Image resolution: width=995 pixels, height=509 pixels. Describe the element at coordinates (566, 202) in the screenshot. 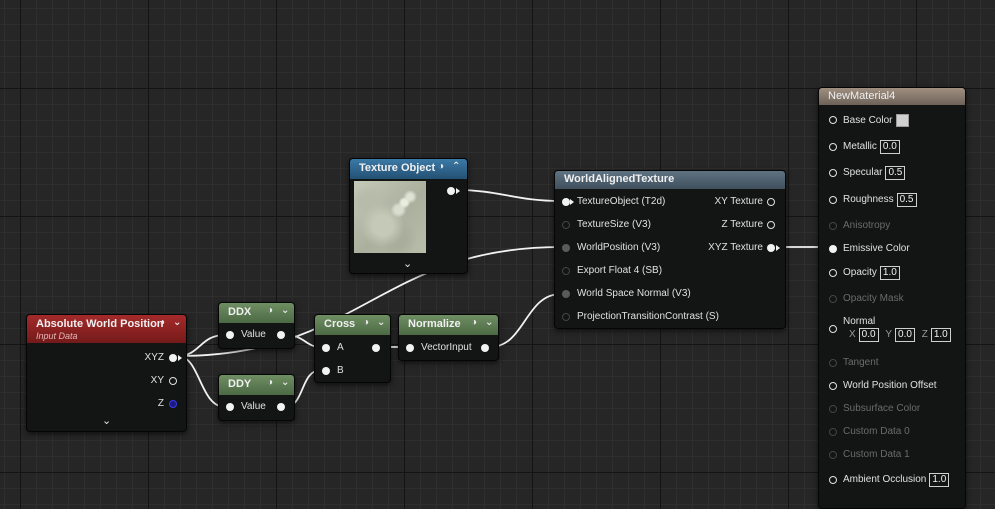

I see `input-pin-textureobject` at that location.